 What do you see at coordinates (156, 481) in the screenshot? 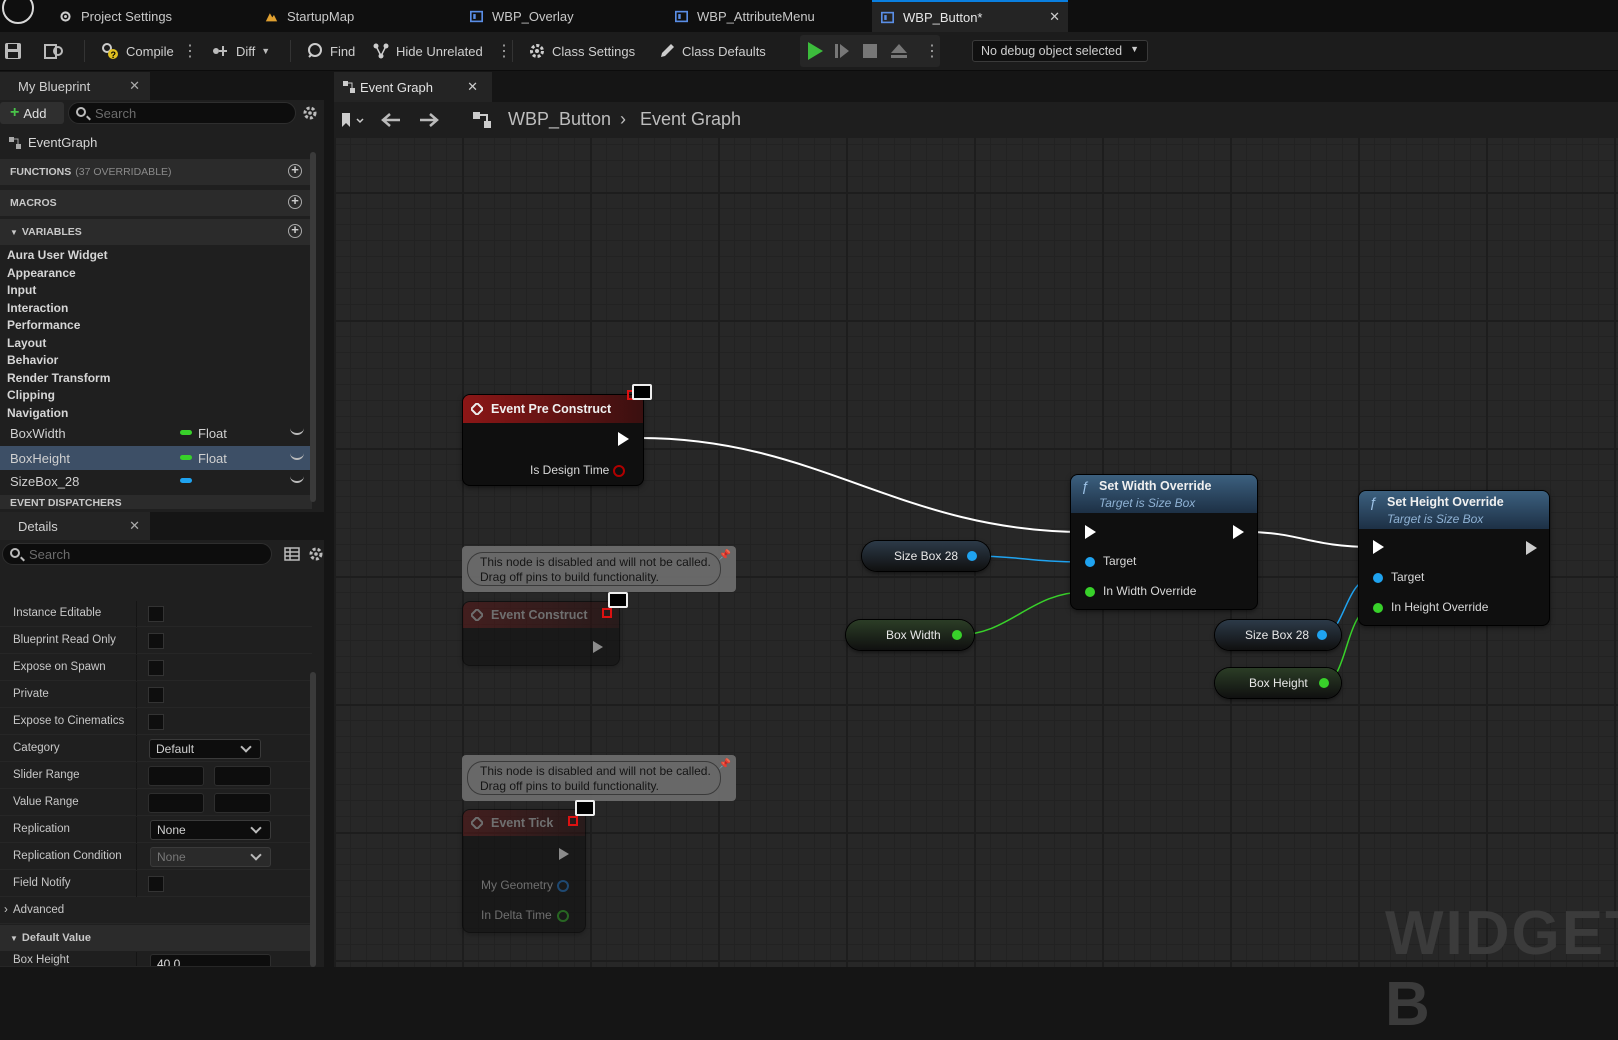
I see `variable-row-sizebox28: SizeBox_28` at bounding box center [156, 481].